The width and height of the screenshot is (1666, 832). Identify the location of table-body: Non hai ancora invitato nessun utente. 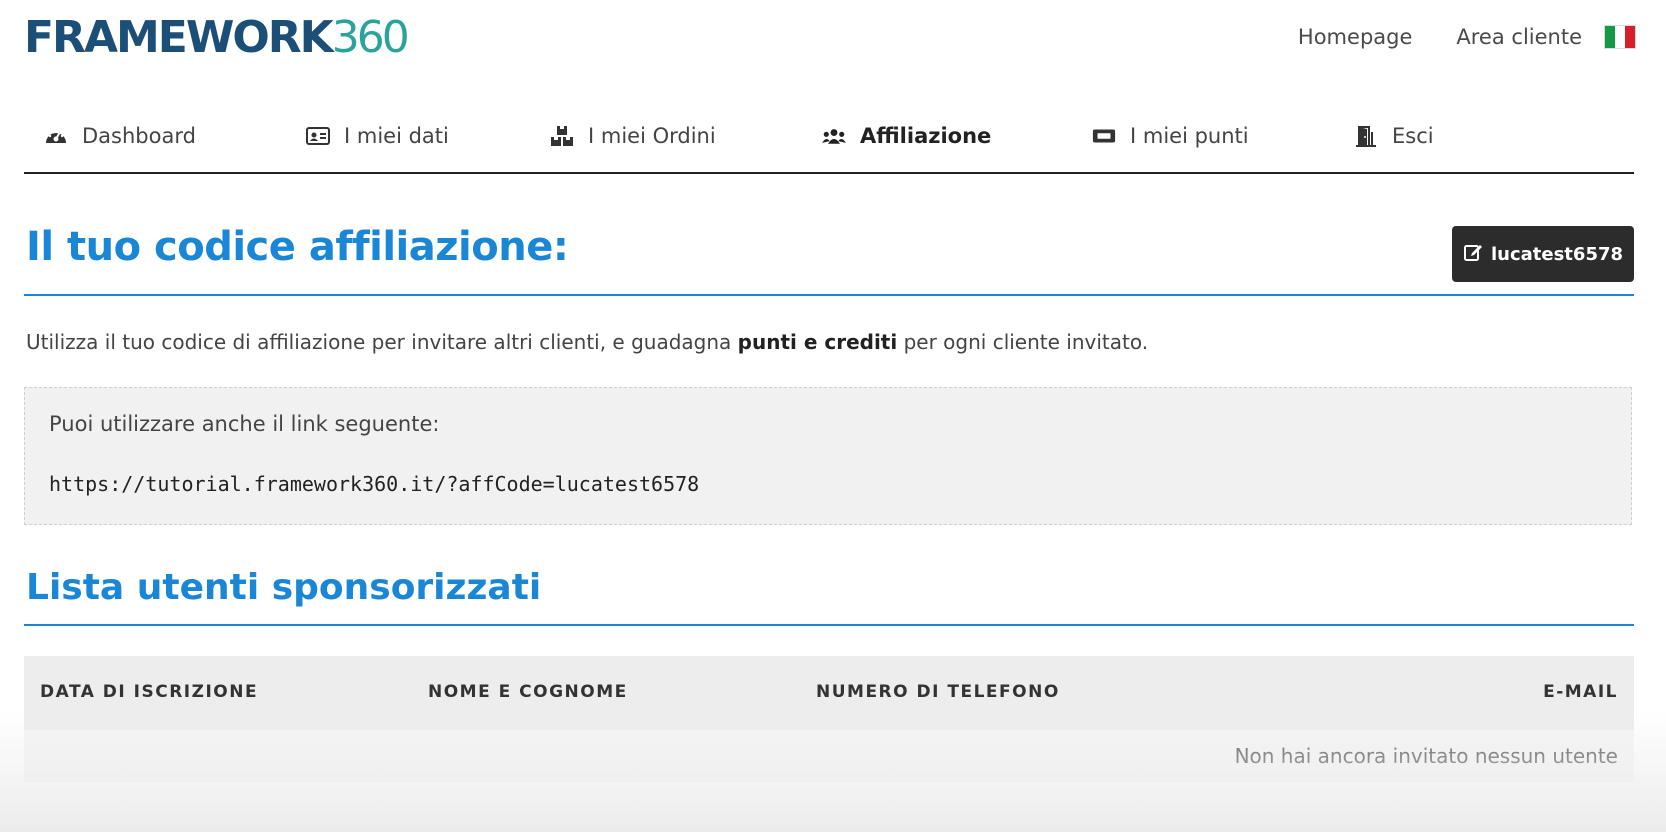
(829, 756).